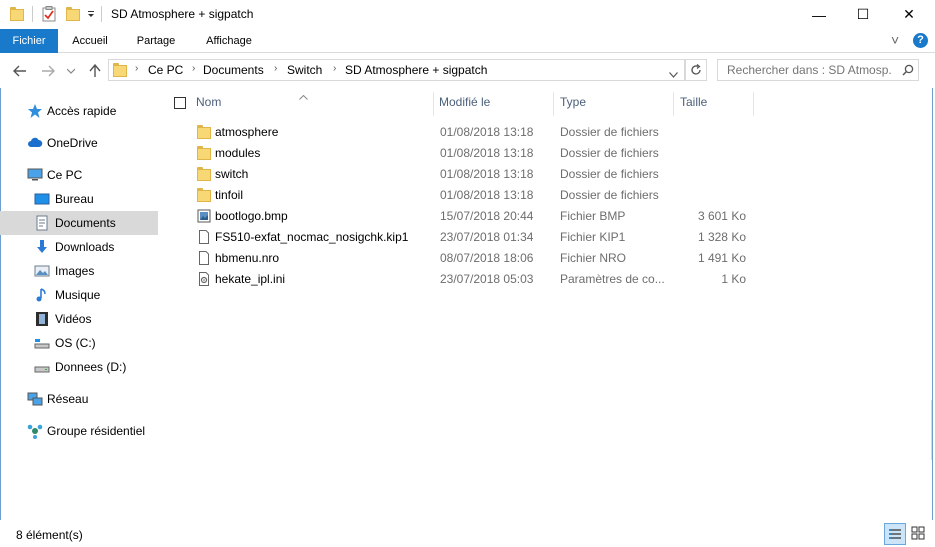 The image size is (935, 547). I want to click on drive-os-icon, so click(42, 344).